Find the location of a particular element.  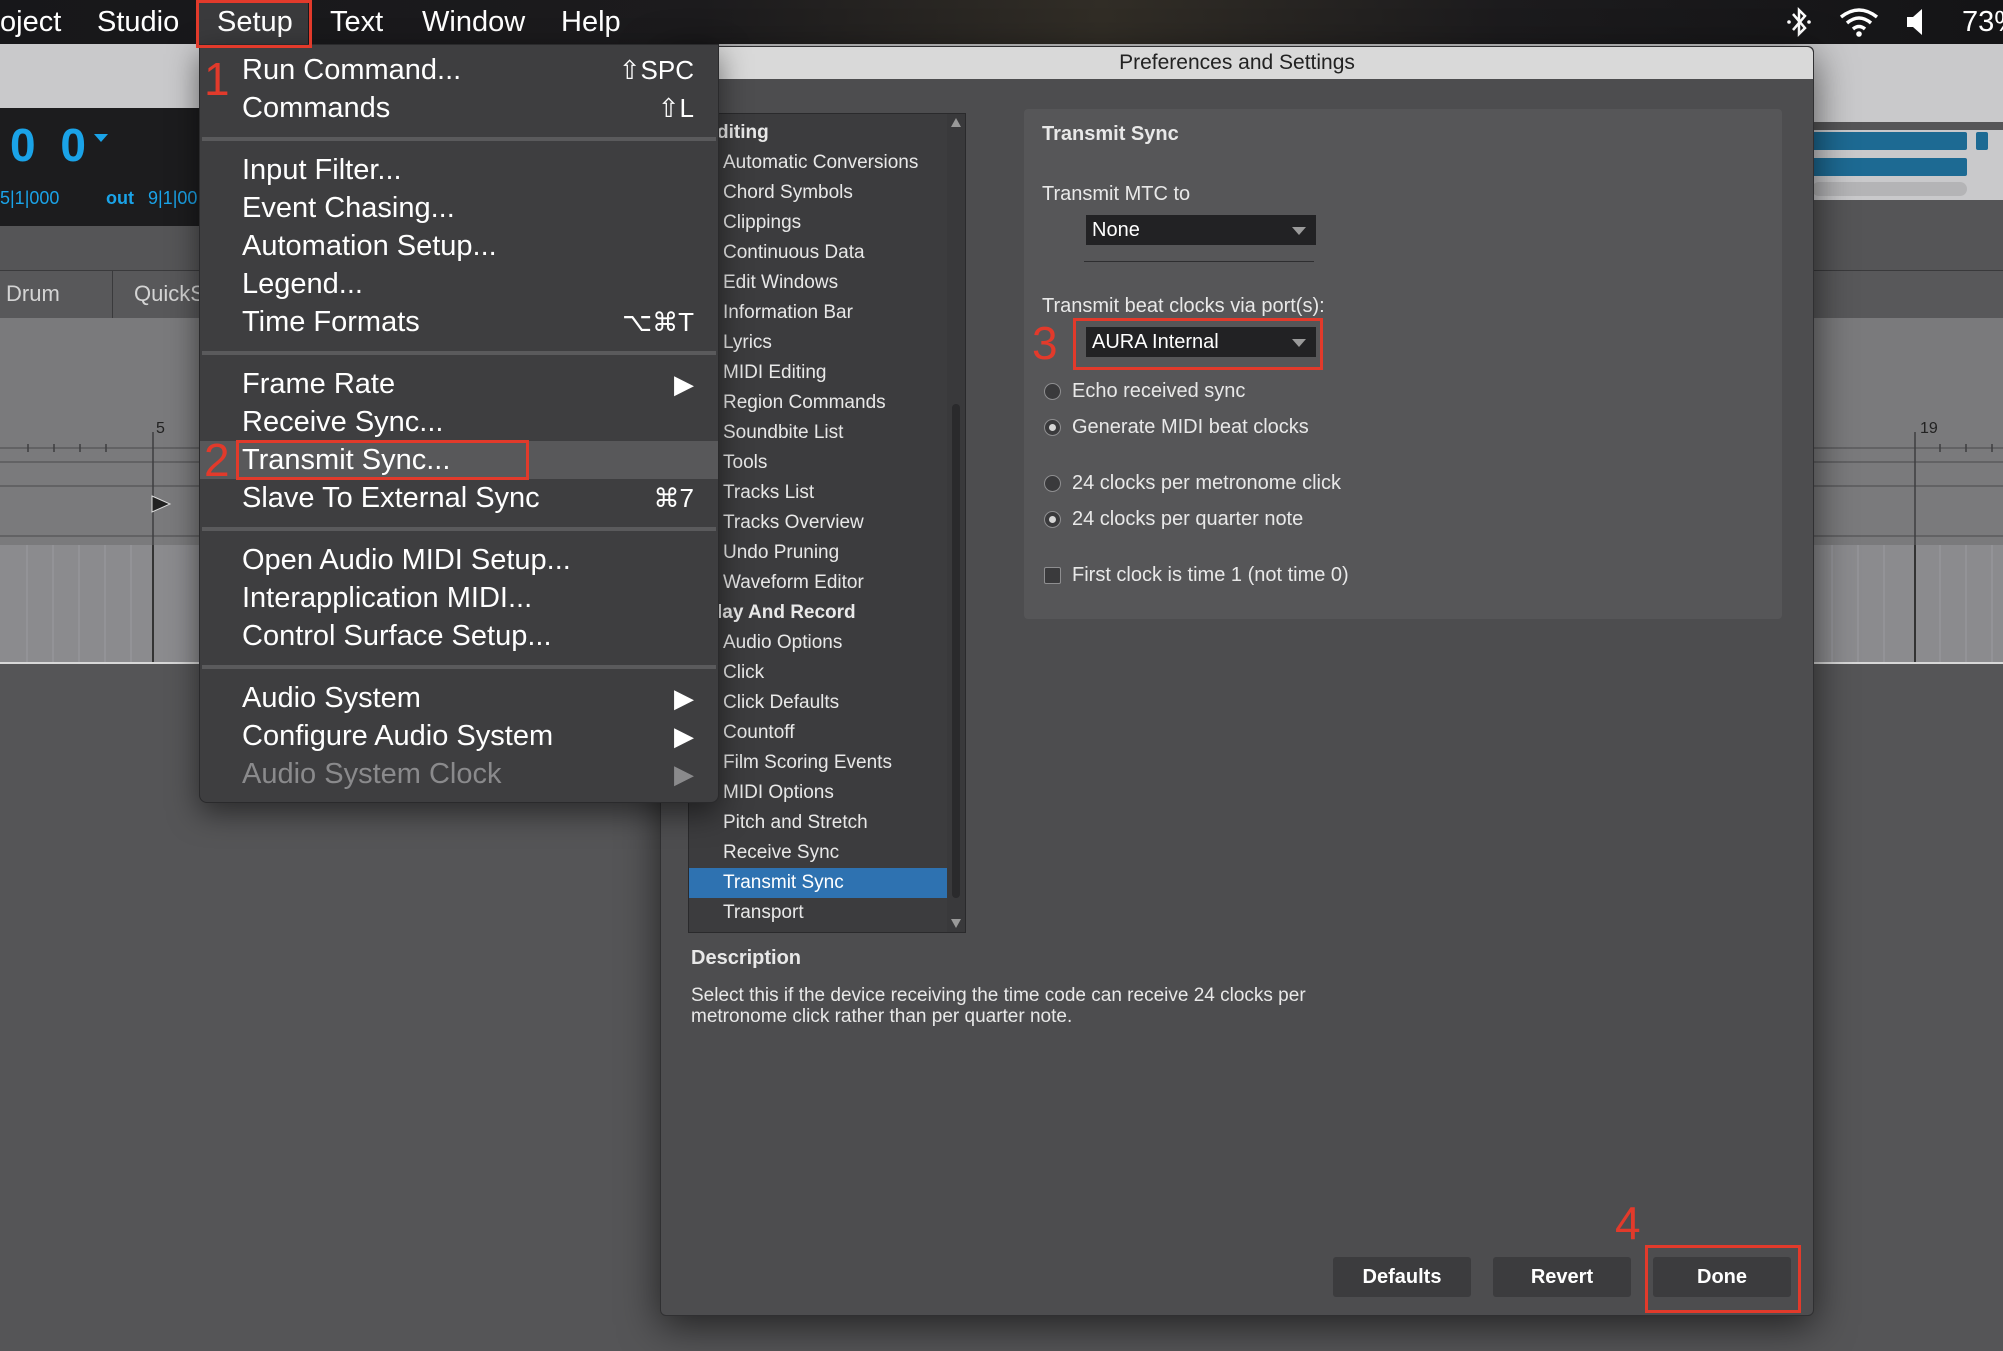

level-meter is located at coordinates (1889, 141).